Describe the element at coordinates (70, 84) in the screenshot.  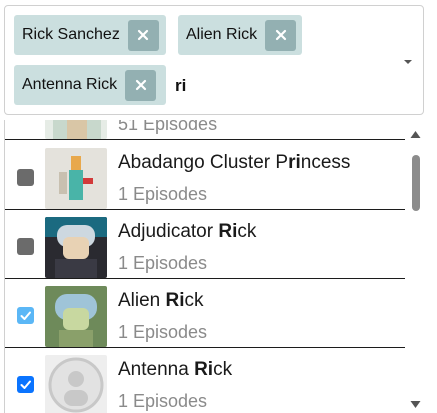
I see `chip-label: Antenna Rick` at that location.